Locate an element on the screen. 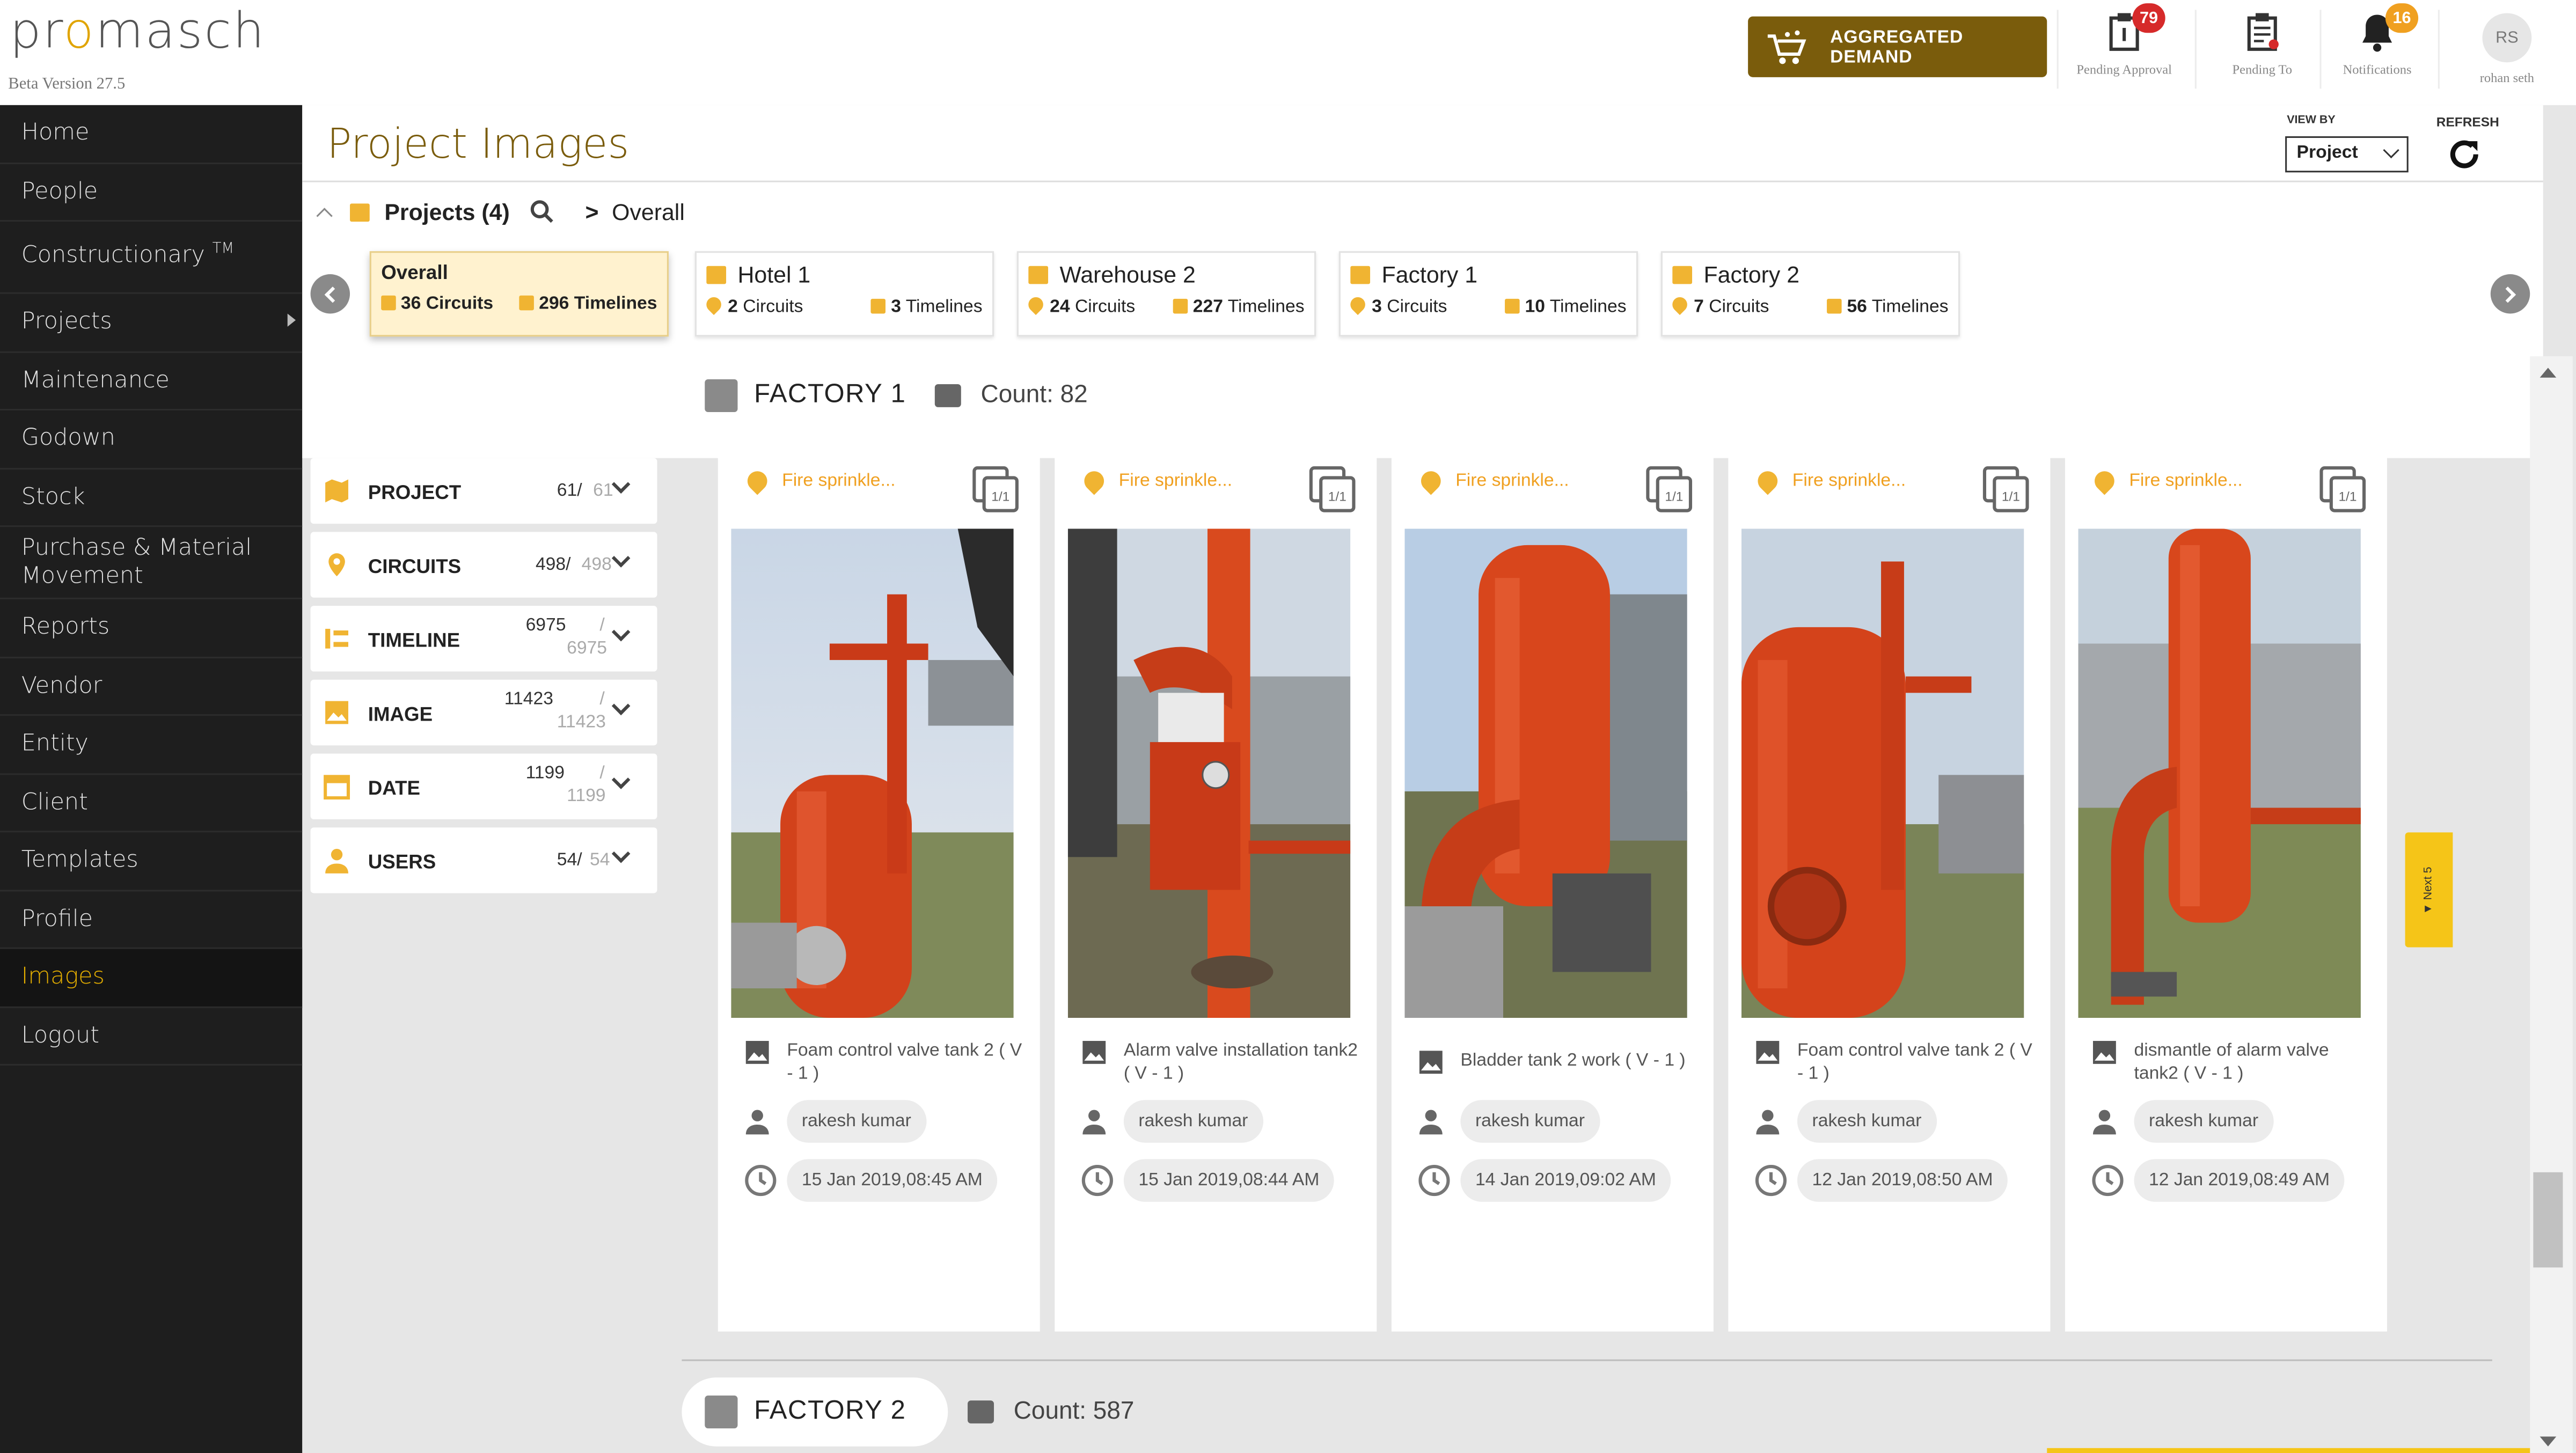  notifications-button: 16 Notifications is located at coordinates (2377, 47).